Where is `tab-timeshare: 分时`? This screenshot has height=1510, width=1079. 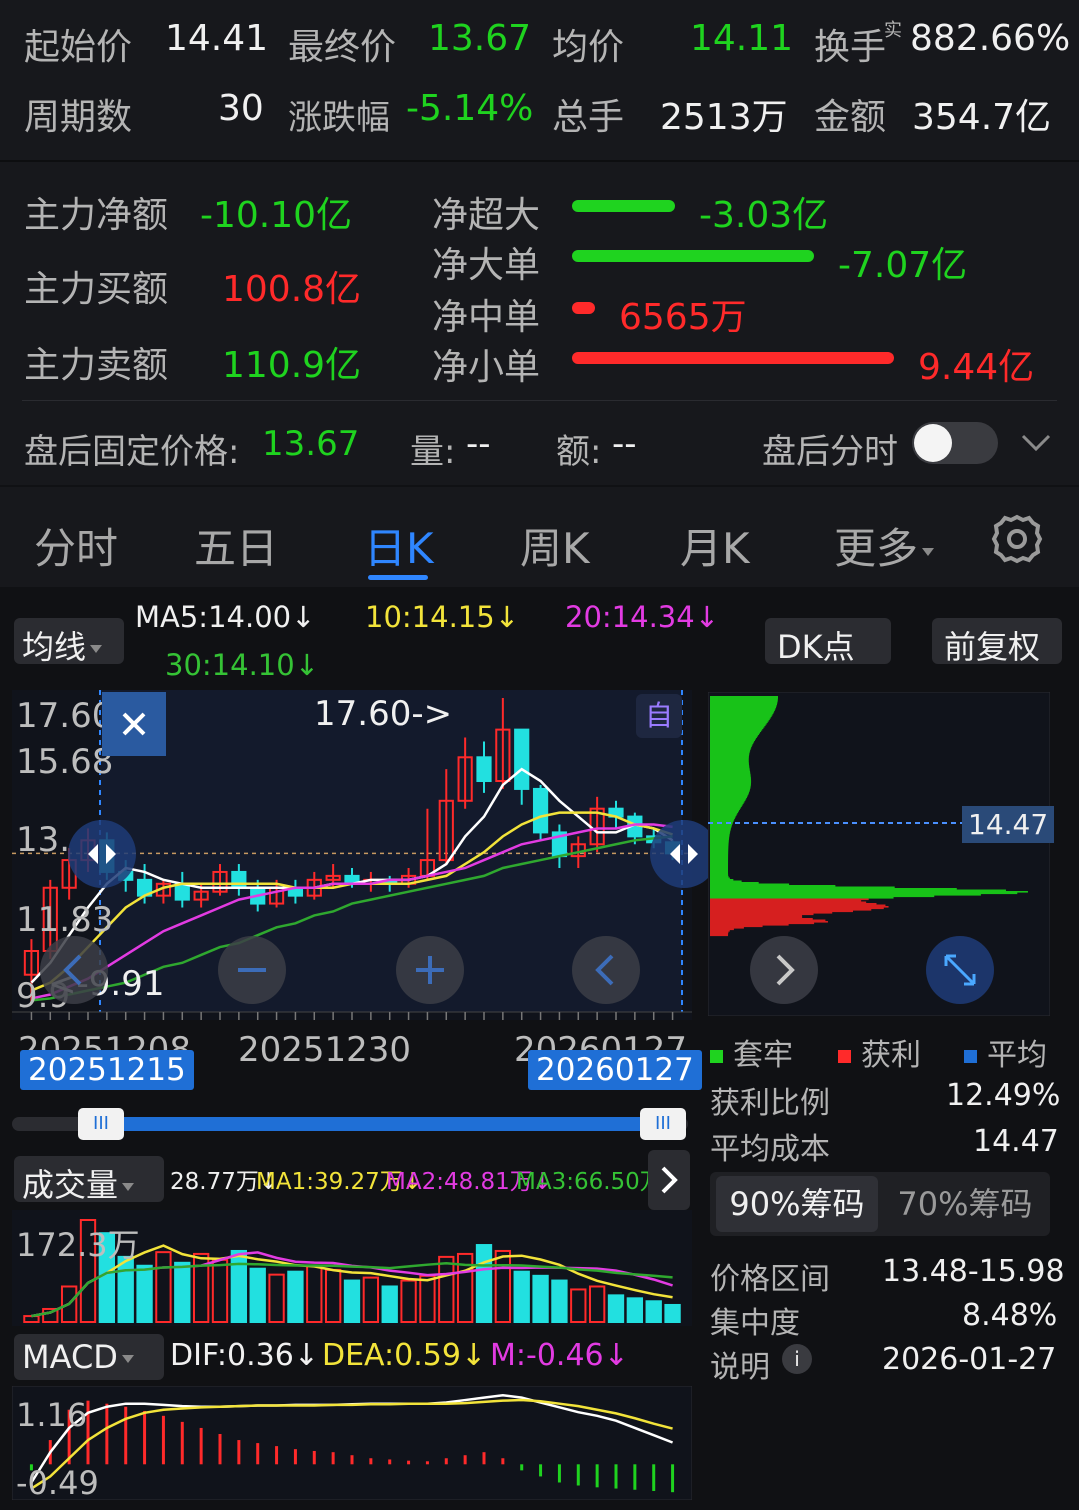
tab-timeshare: 分时 is located at coordinates (76, 545).